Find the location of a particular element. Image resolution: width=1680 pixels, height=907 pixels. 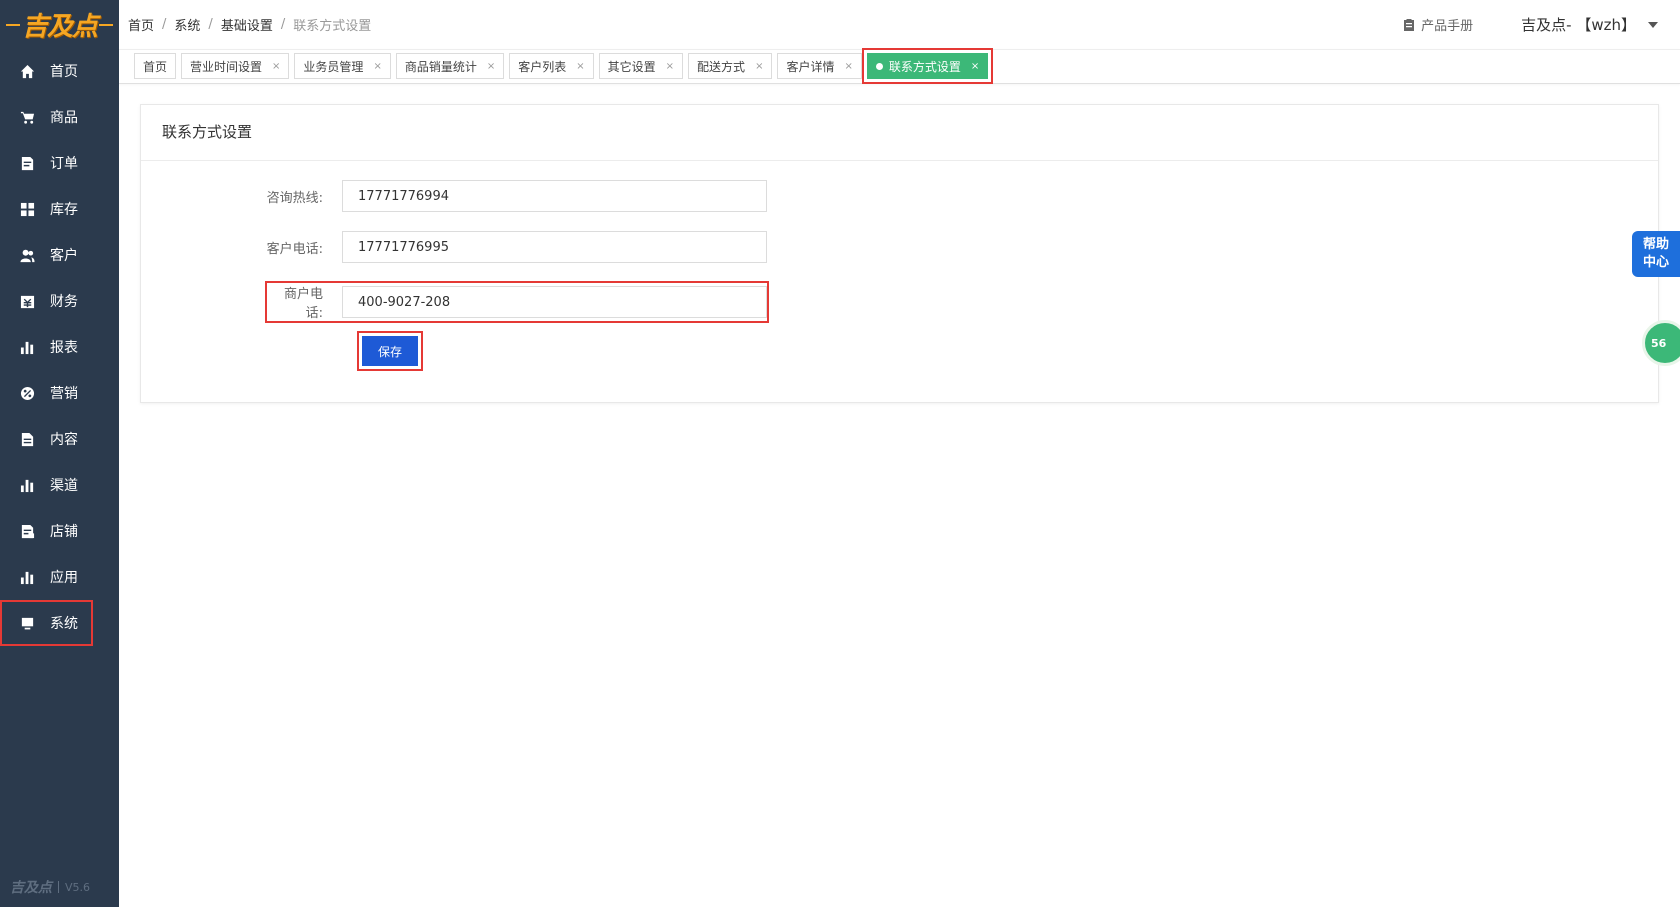

sidebar-item-label: 渠道 is located at coordinates (64, 486).